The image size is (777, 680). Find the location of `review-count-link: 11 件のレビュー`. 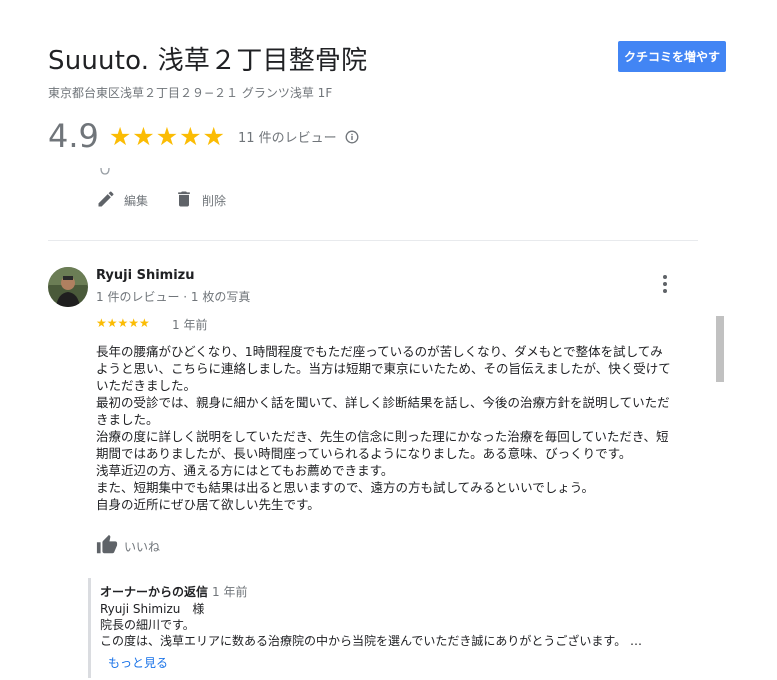

review-count-link: 11 件のレビュー is located at coordinates (287, 136).